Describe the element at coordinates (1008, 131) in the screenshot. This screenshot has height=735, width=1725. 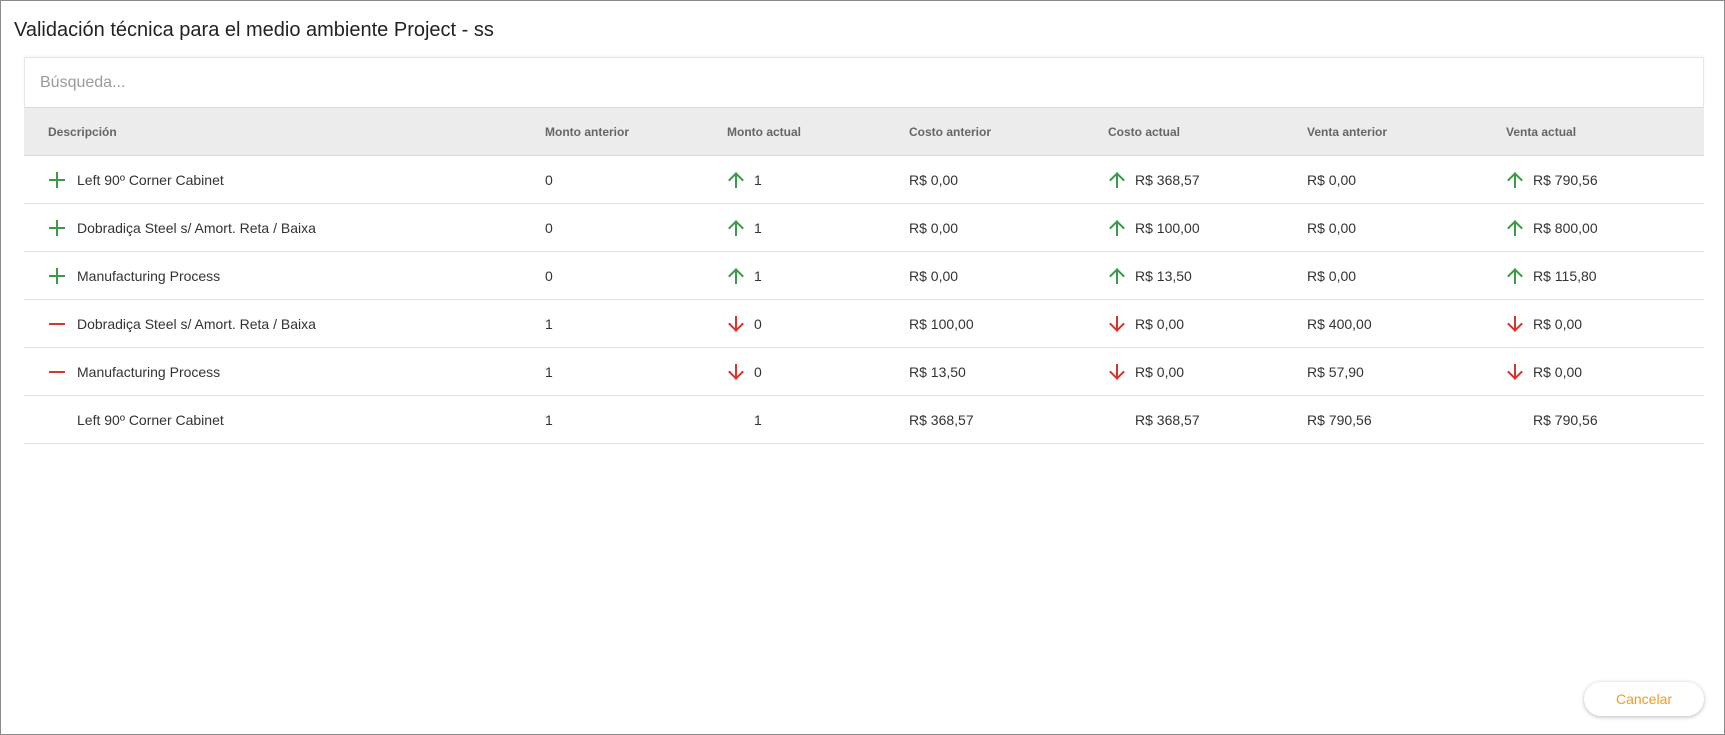
I see `header-prev-cost: Costo anterior` at that location.